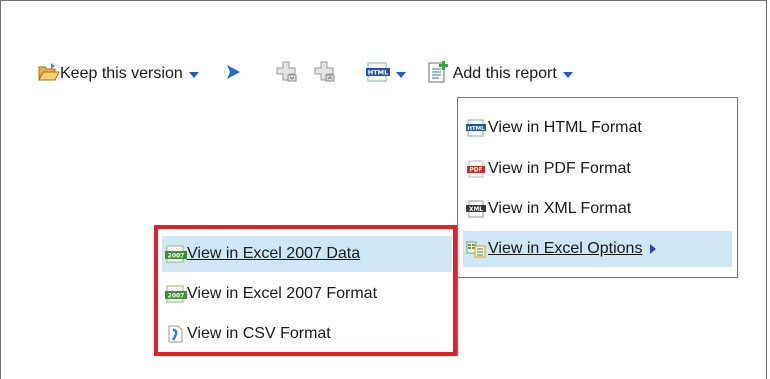 This screenshot has width=770, height=379. I want to click on add-field-button, so click(287, 74).